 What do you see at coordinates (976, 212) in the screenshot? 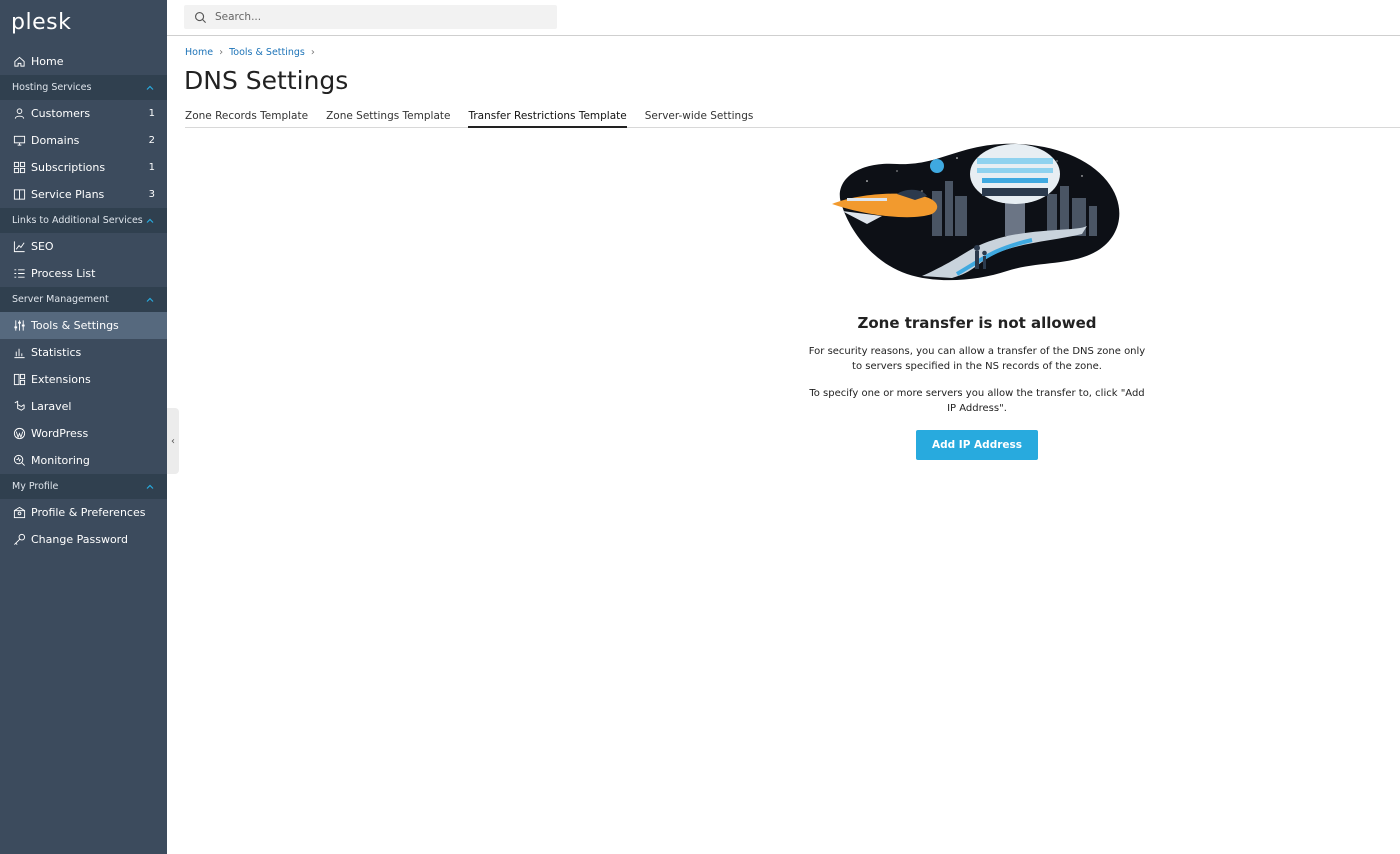
I see `space-city-illustration` at bounding box center [976, 212].